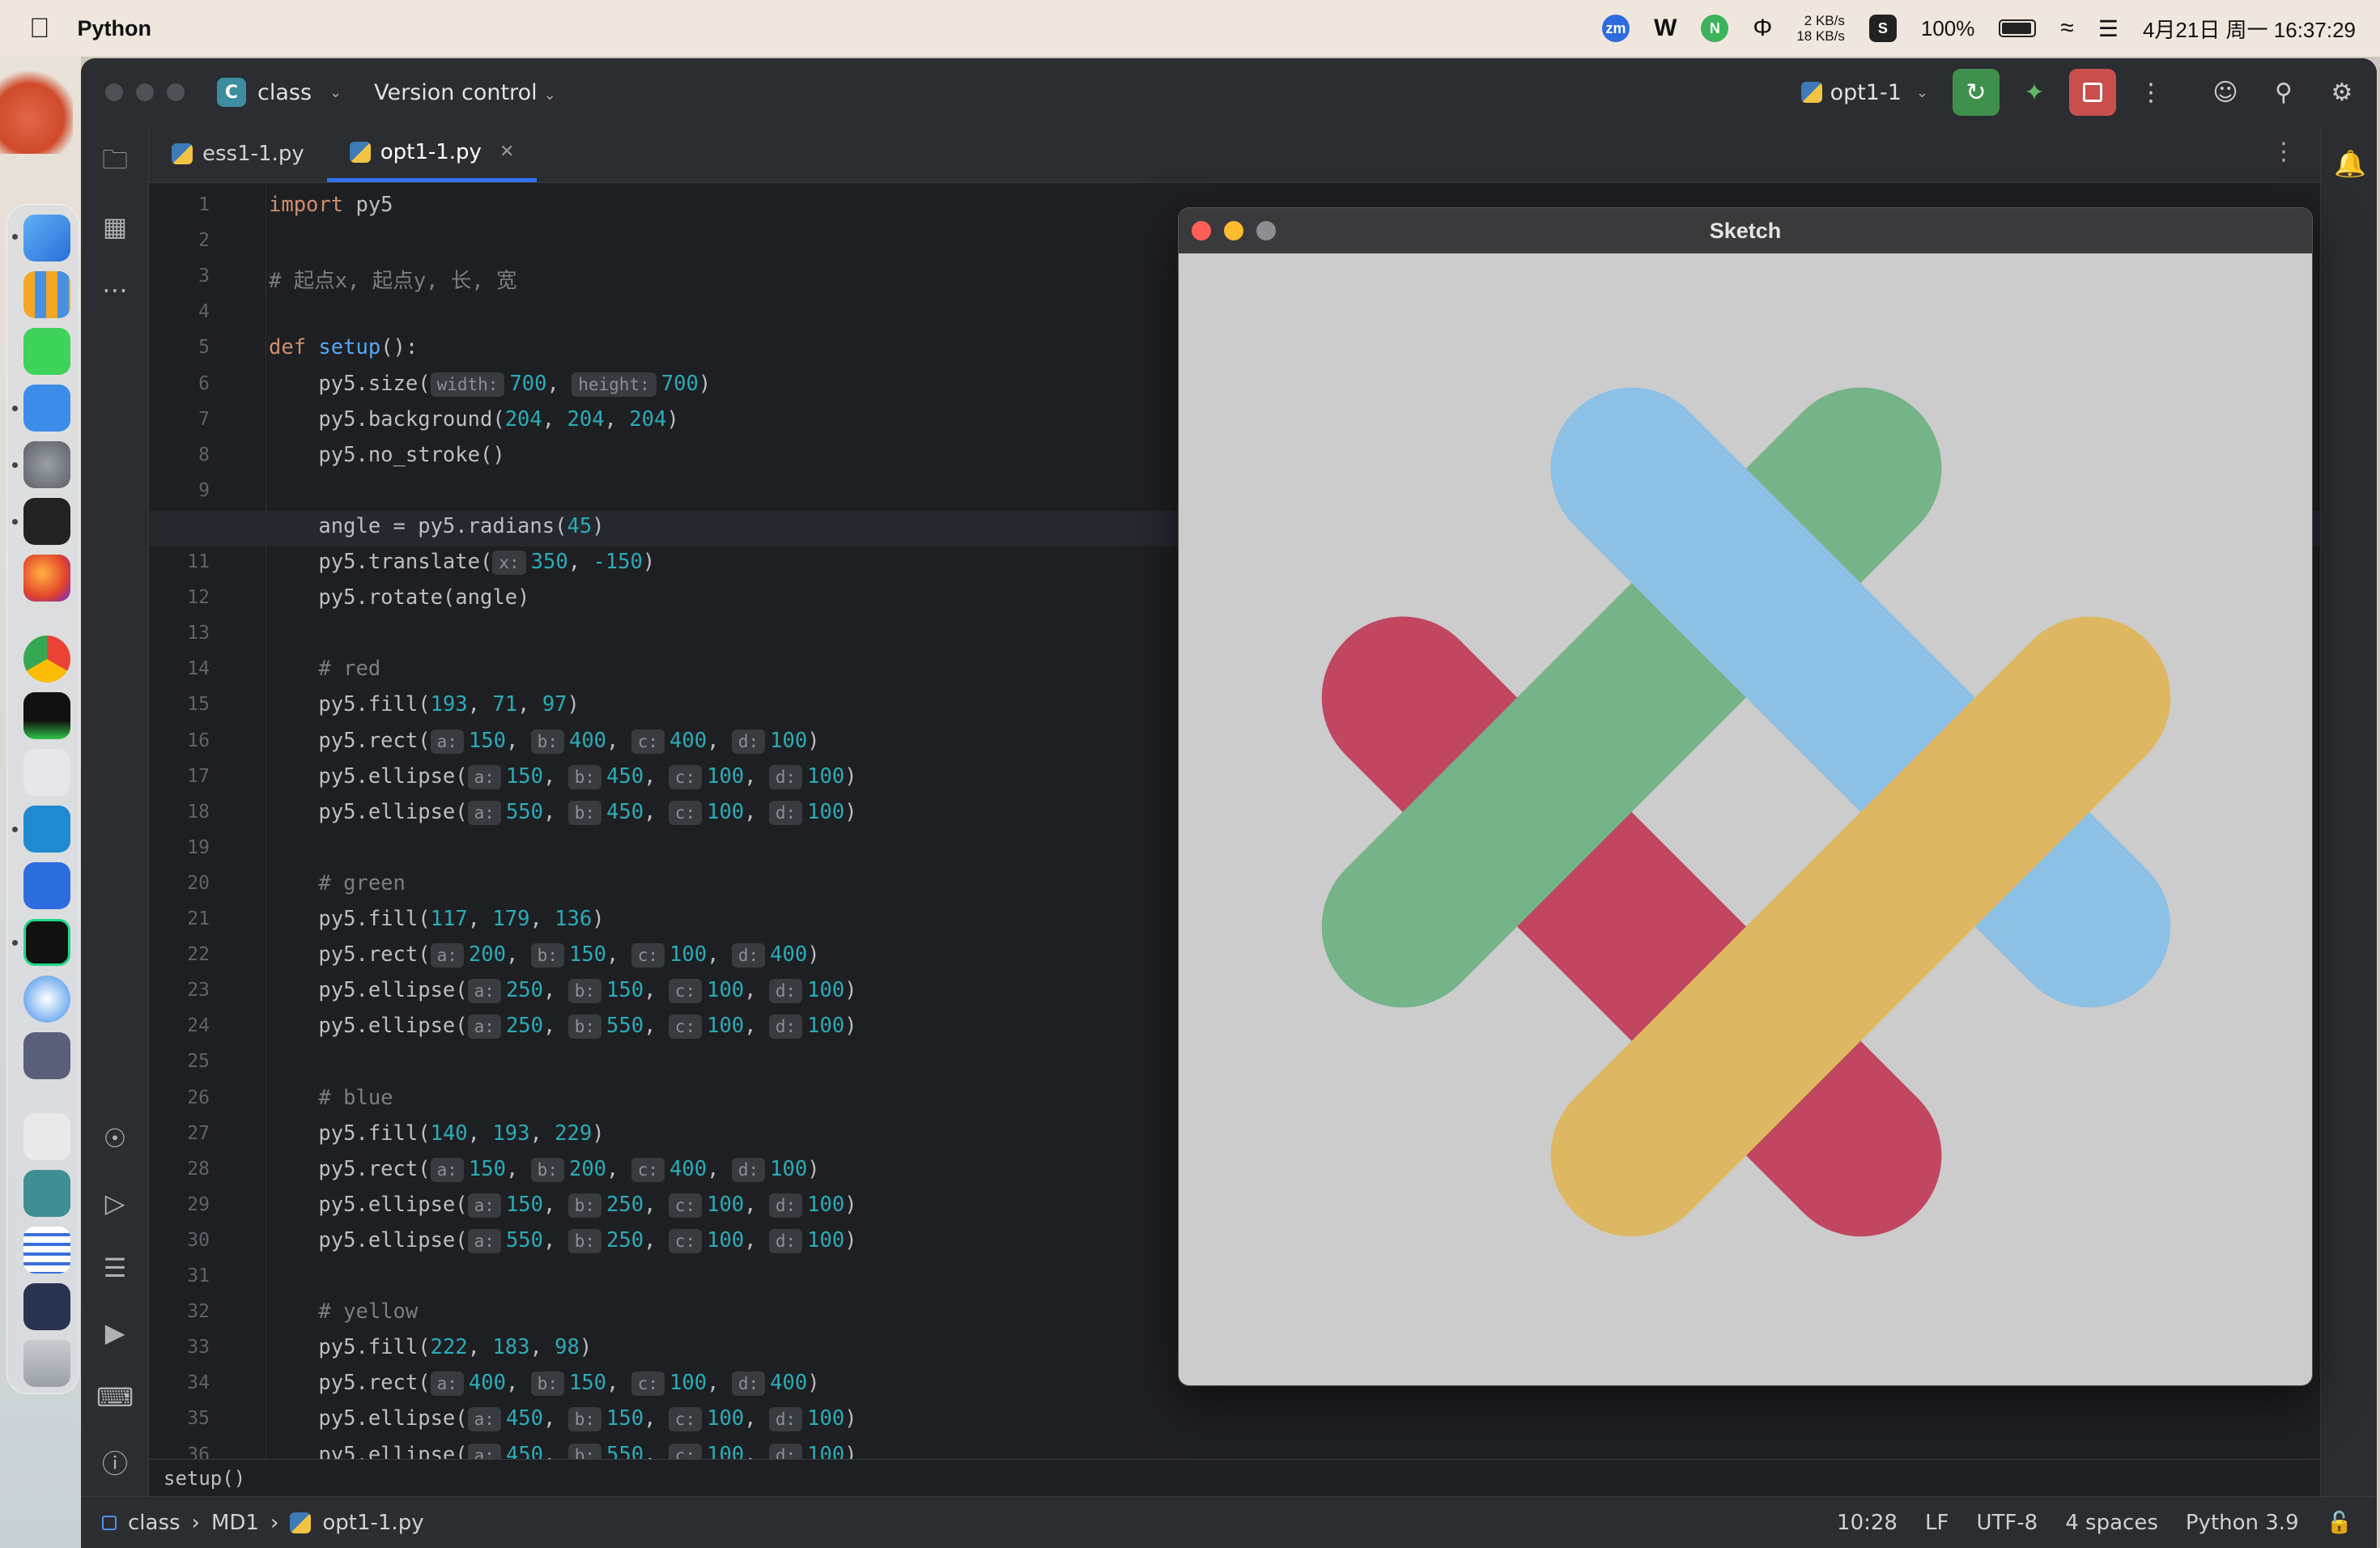  Describe the element at coordinates (1665, 29) in the screenshot. I see `vectorize-icon: W` at that location.